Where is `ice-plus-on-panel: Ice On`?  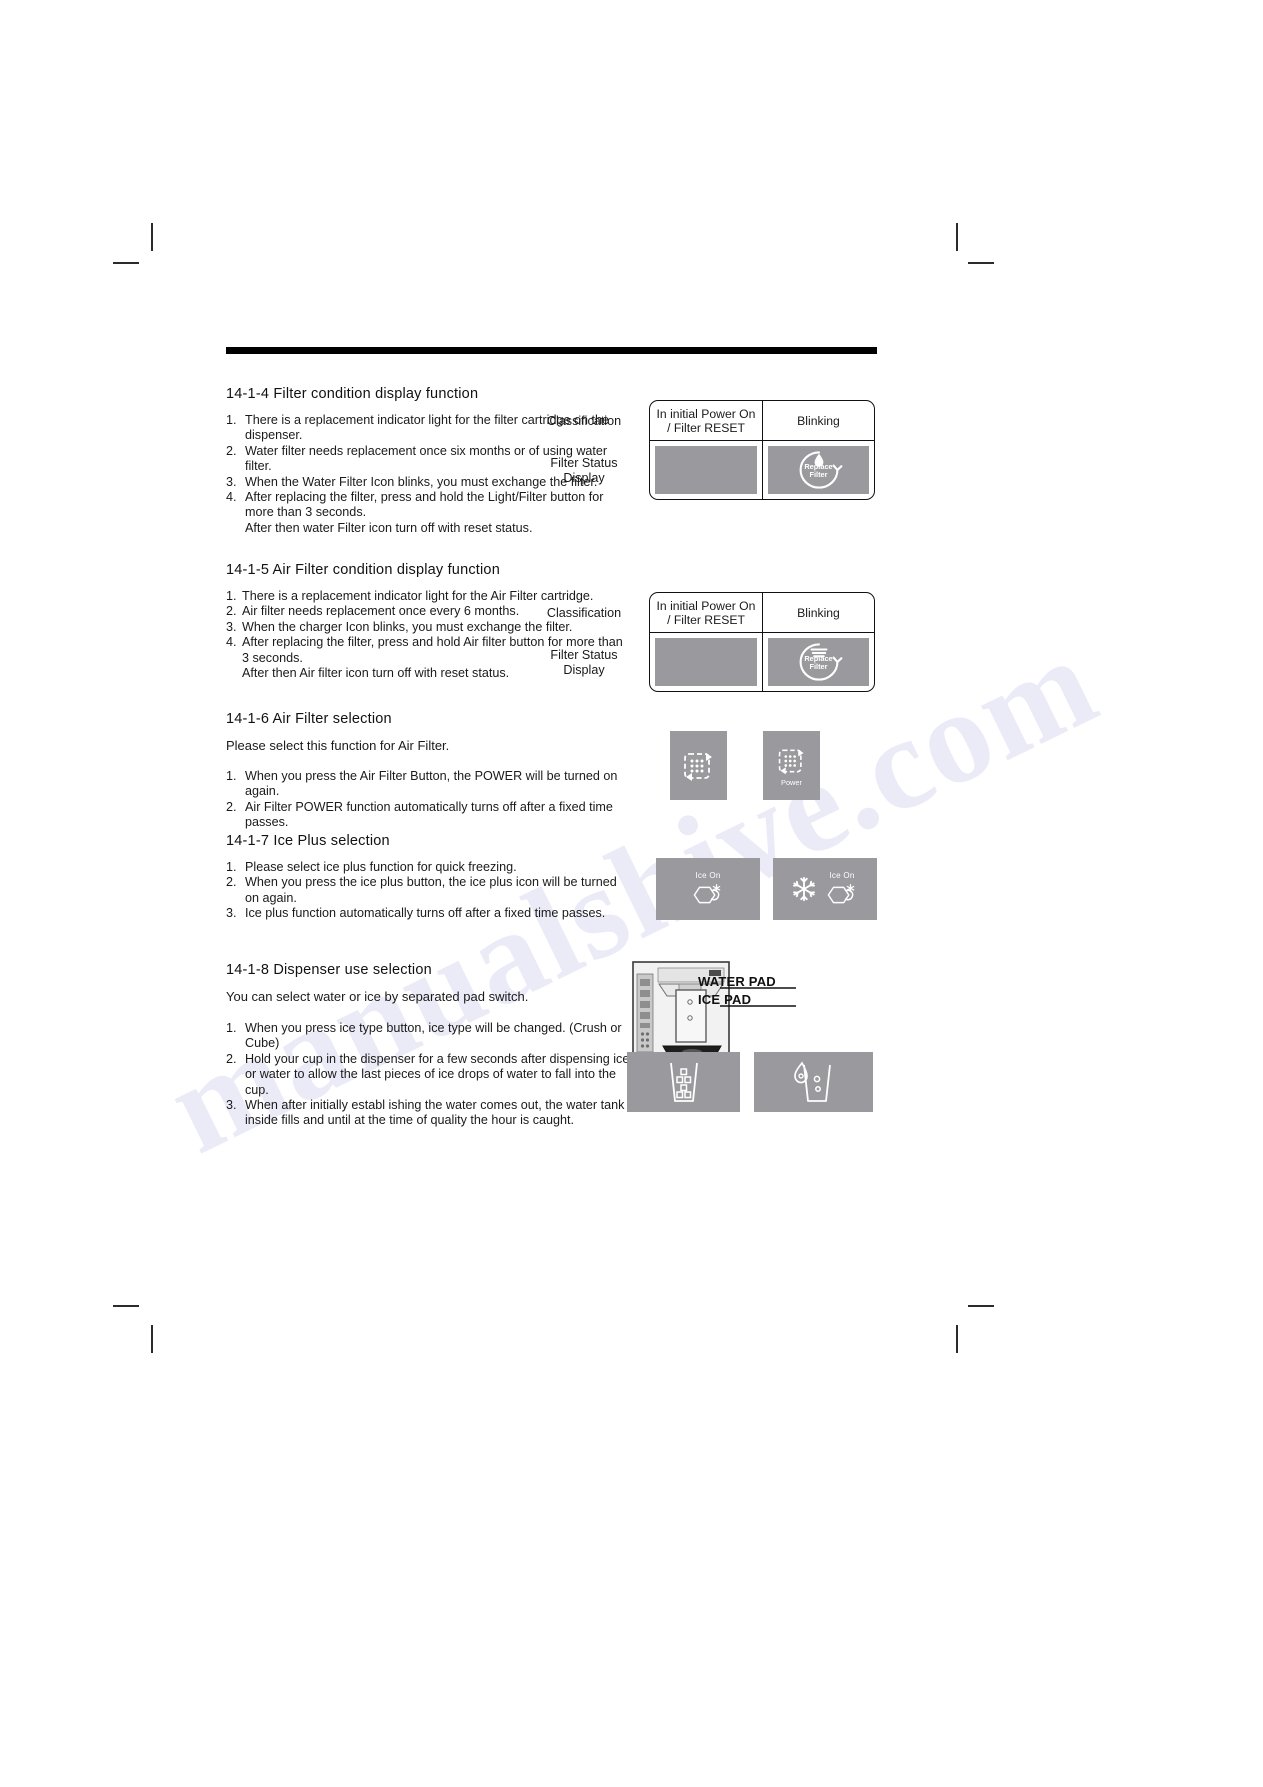
ice-plus-on-panel: Ice On is located at coordinates (825, 889).